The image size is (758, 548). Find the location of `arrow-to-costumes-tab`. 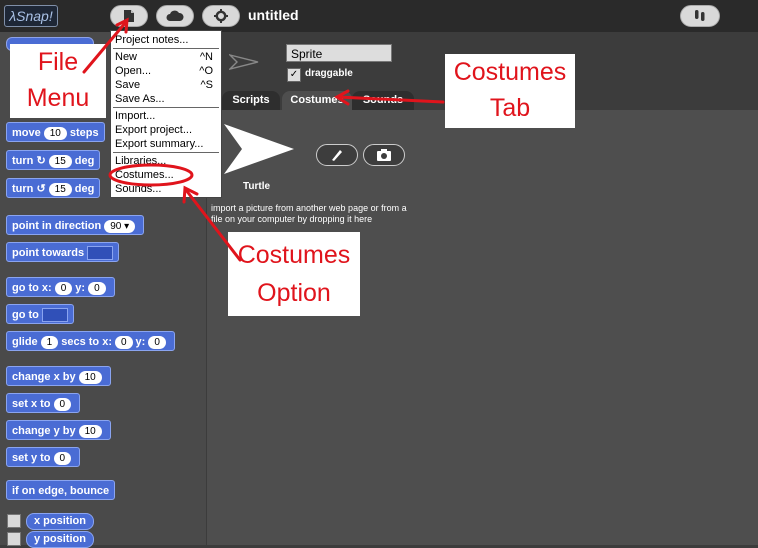

arrow-to-costumes-tab is located at coordinates (390, 99).